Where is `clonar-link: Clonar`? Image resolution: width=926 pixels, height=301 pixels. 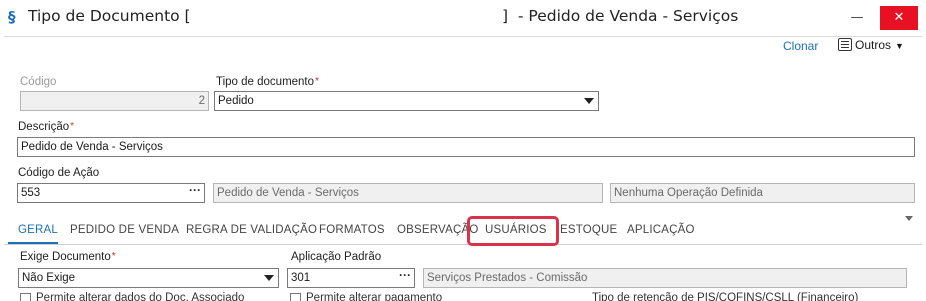
clonar-link: Clonar is located at coordinates (800, 46).